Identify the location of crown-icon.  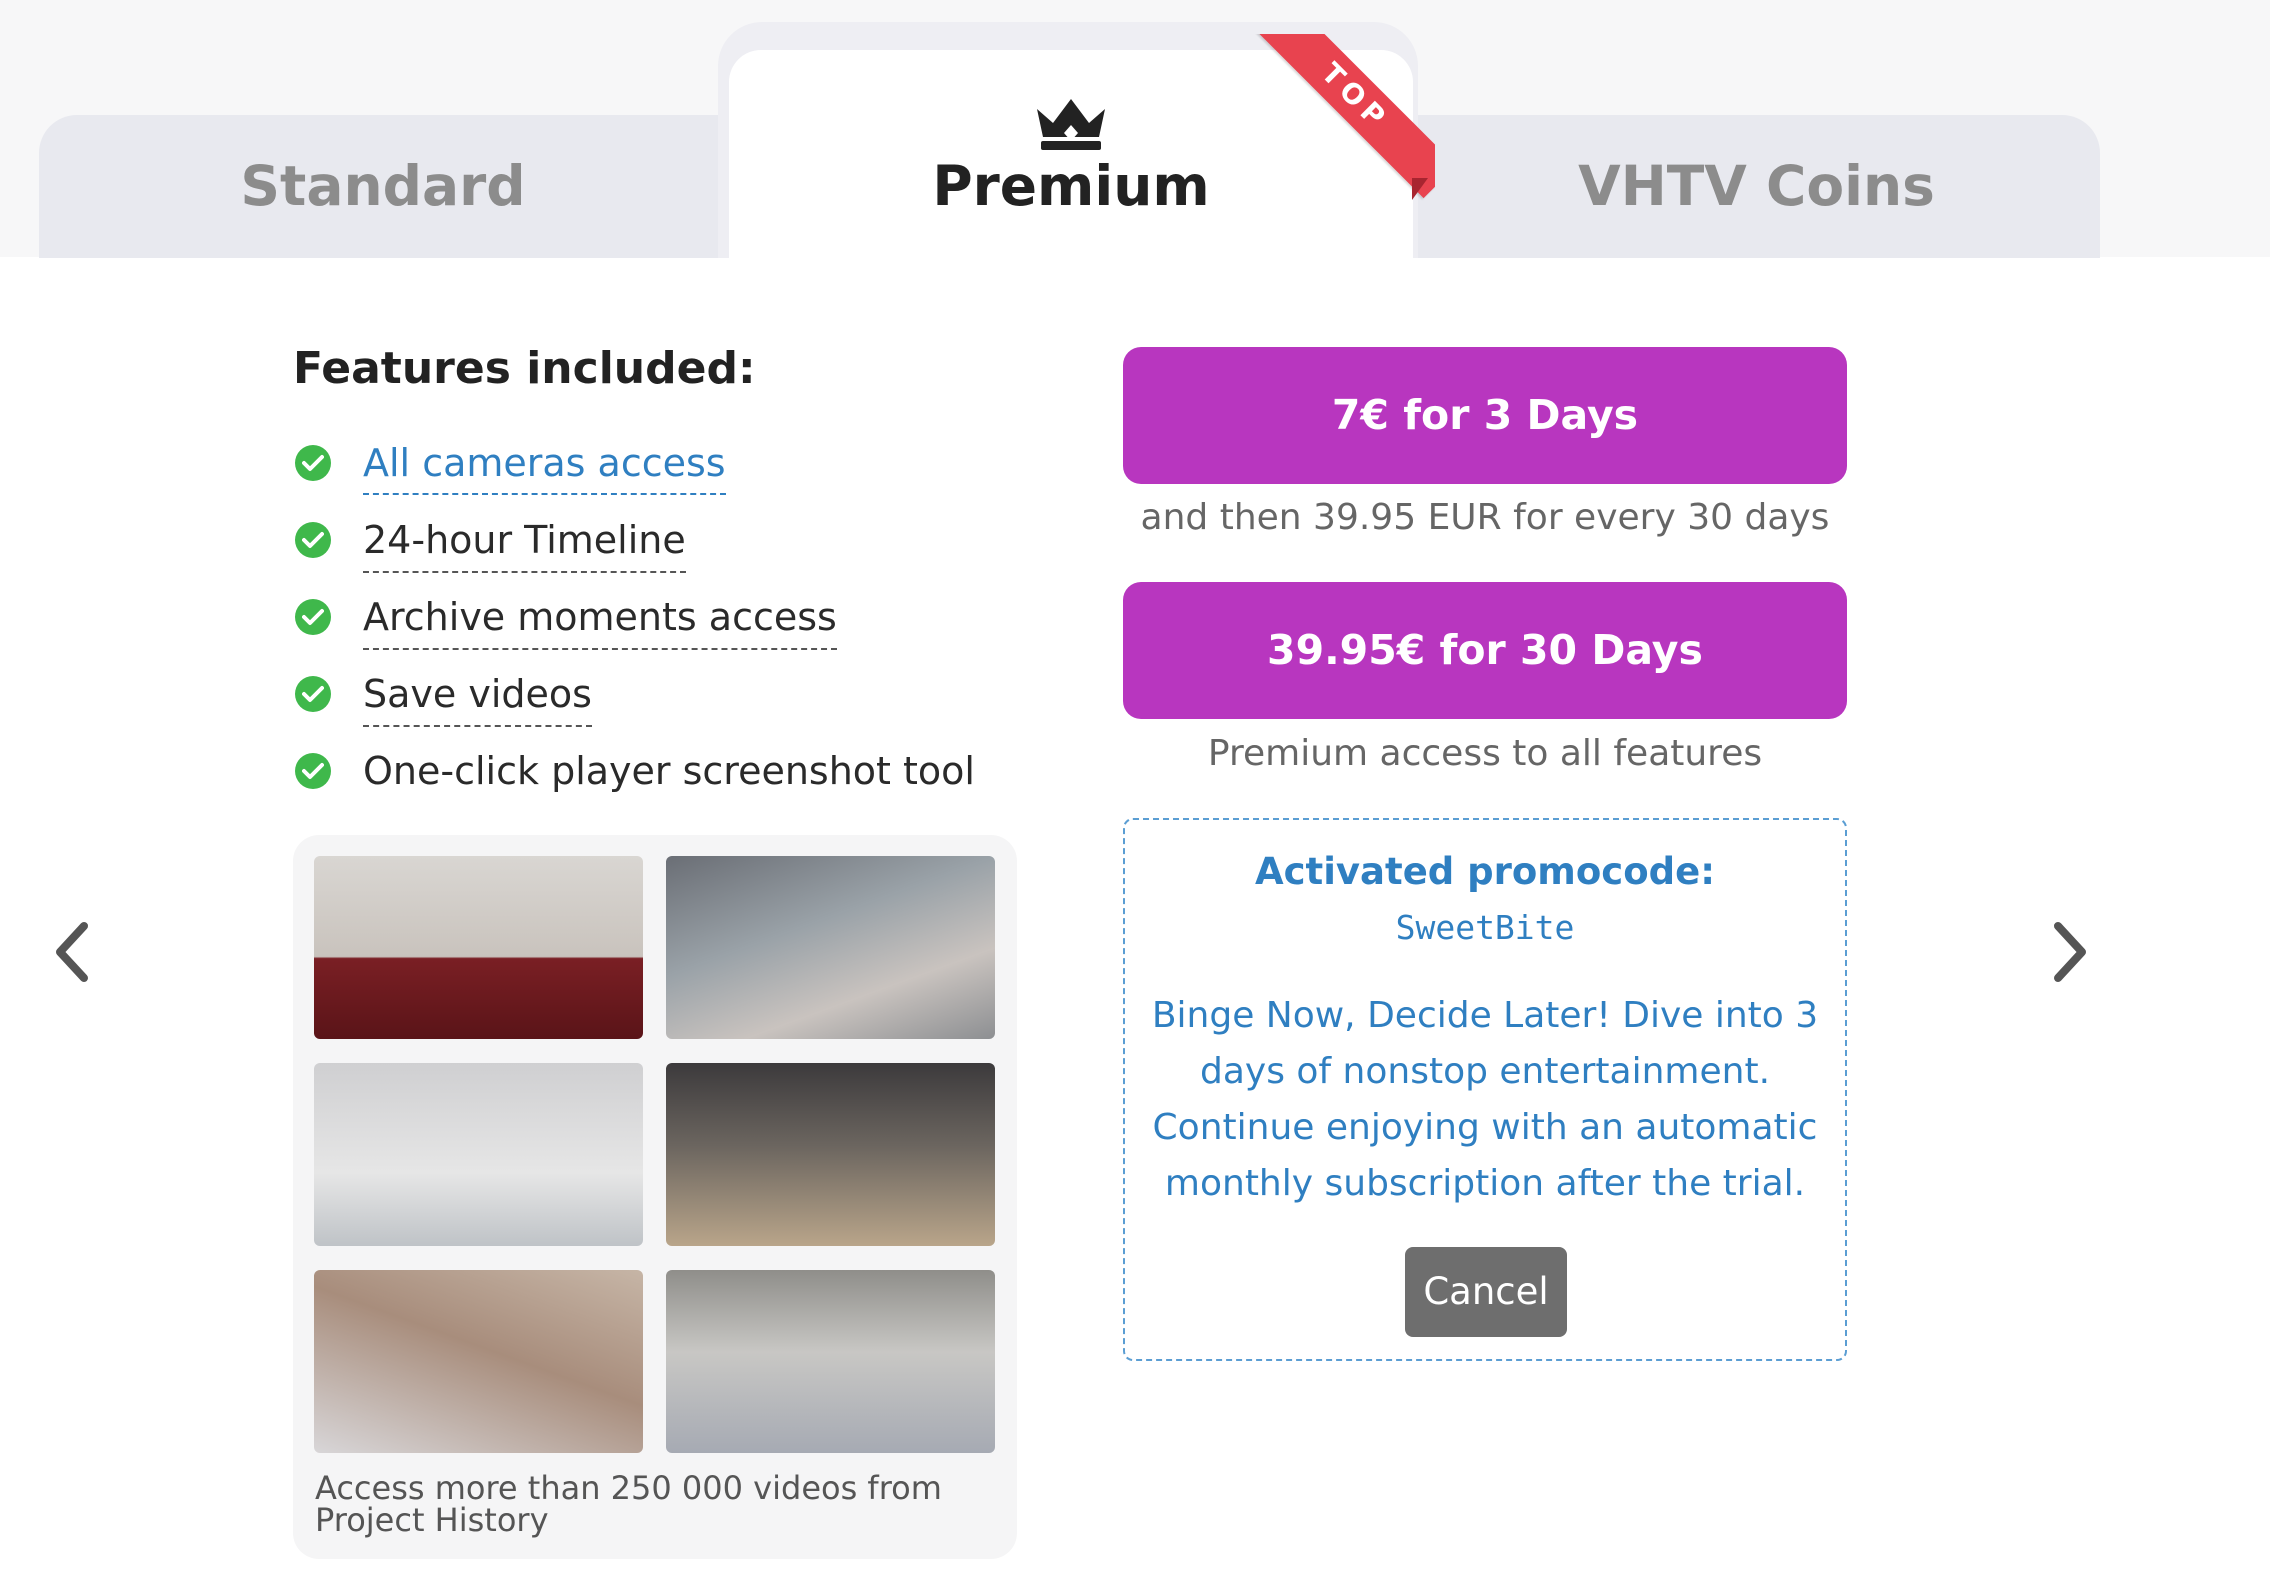
(1071, 124).